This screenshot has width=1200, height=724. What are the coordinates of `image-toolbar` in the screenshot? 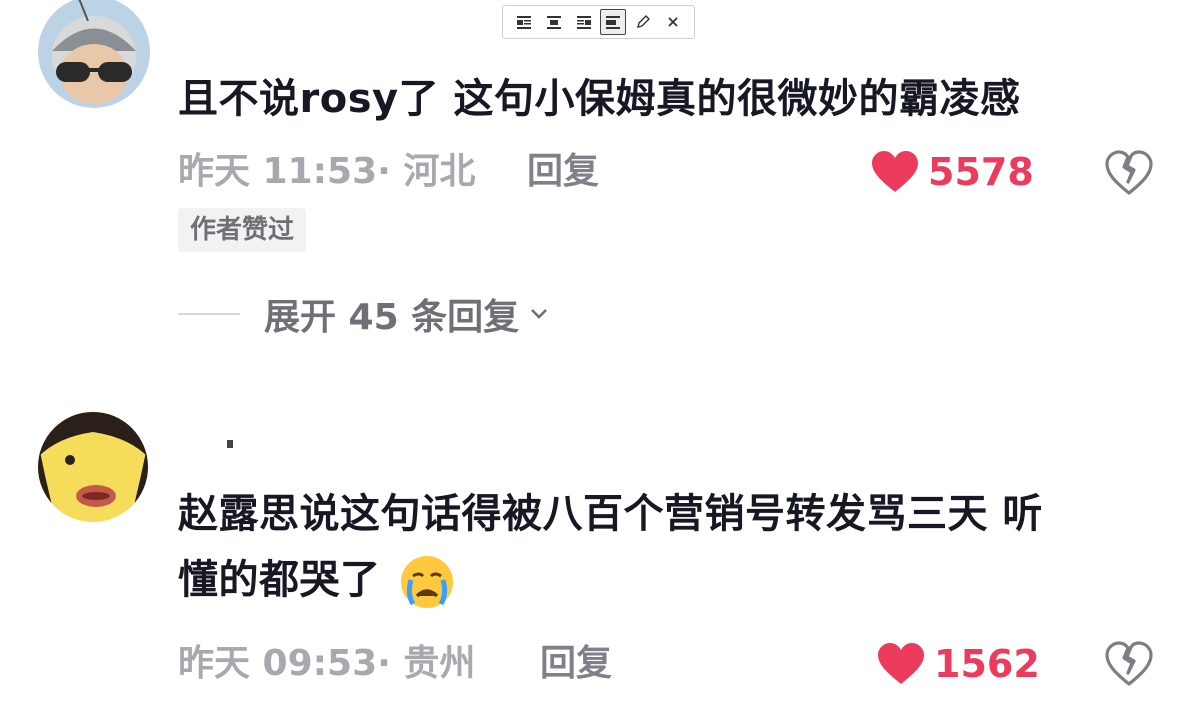 It's located at (598, 22).